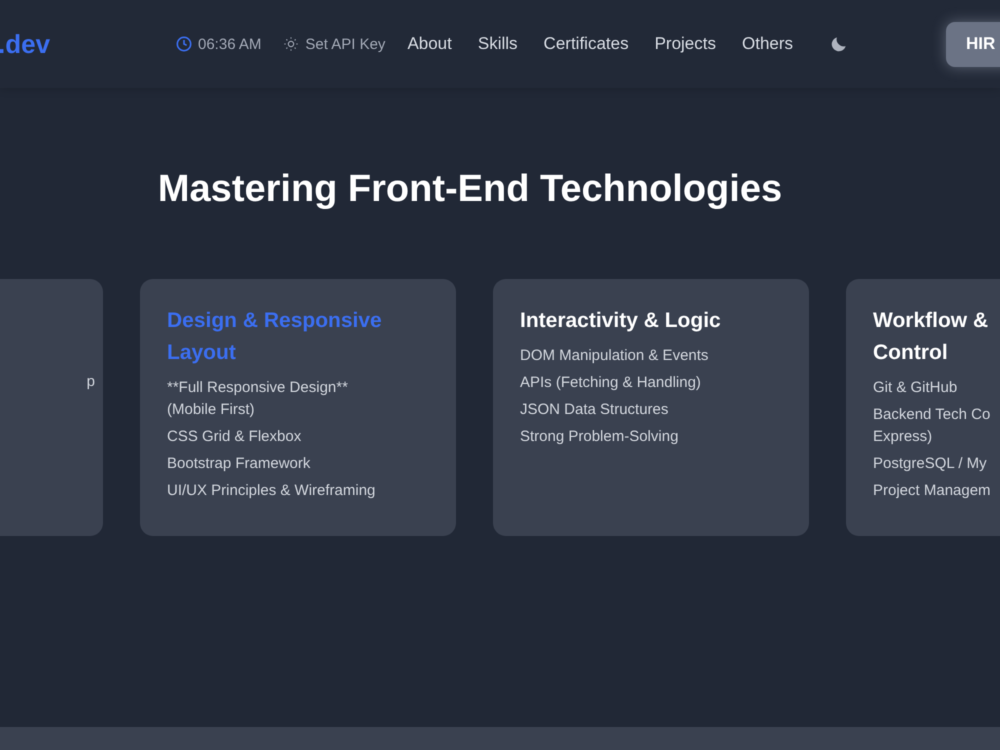 This screenshot has width=1000, height=750. Describe the element at coordinates (345, 44) in the screenshot. I see `api-key-link: Set API Key` at that location.